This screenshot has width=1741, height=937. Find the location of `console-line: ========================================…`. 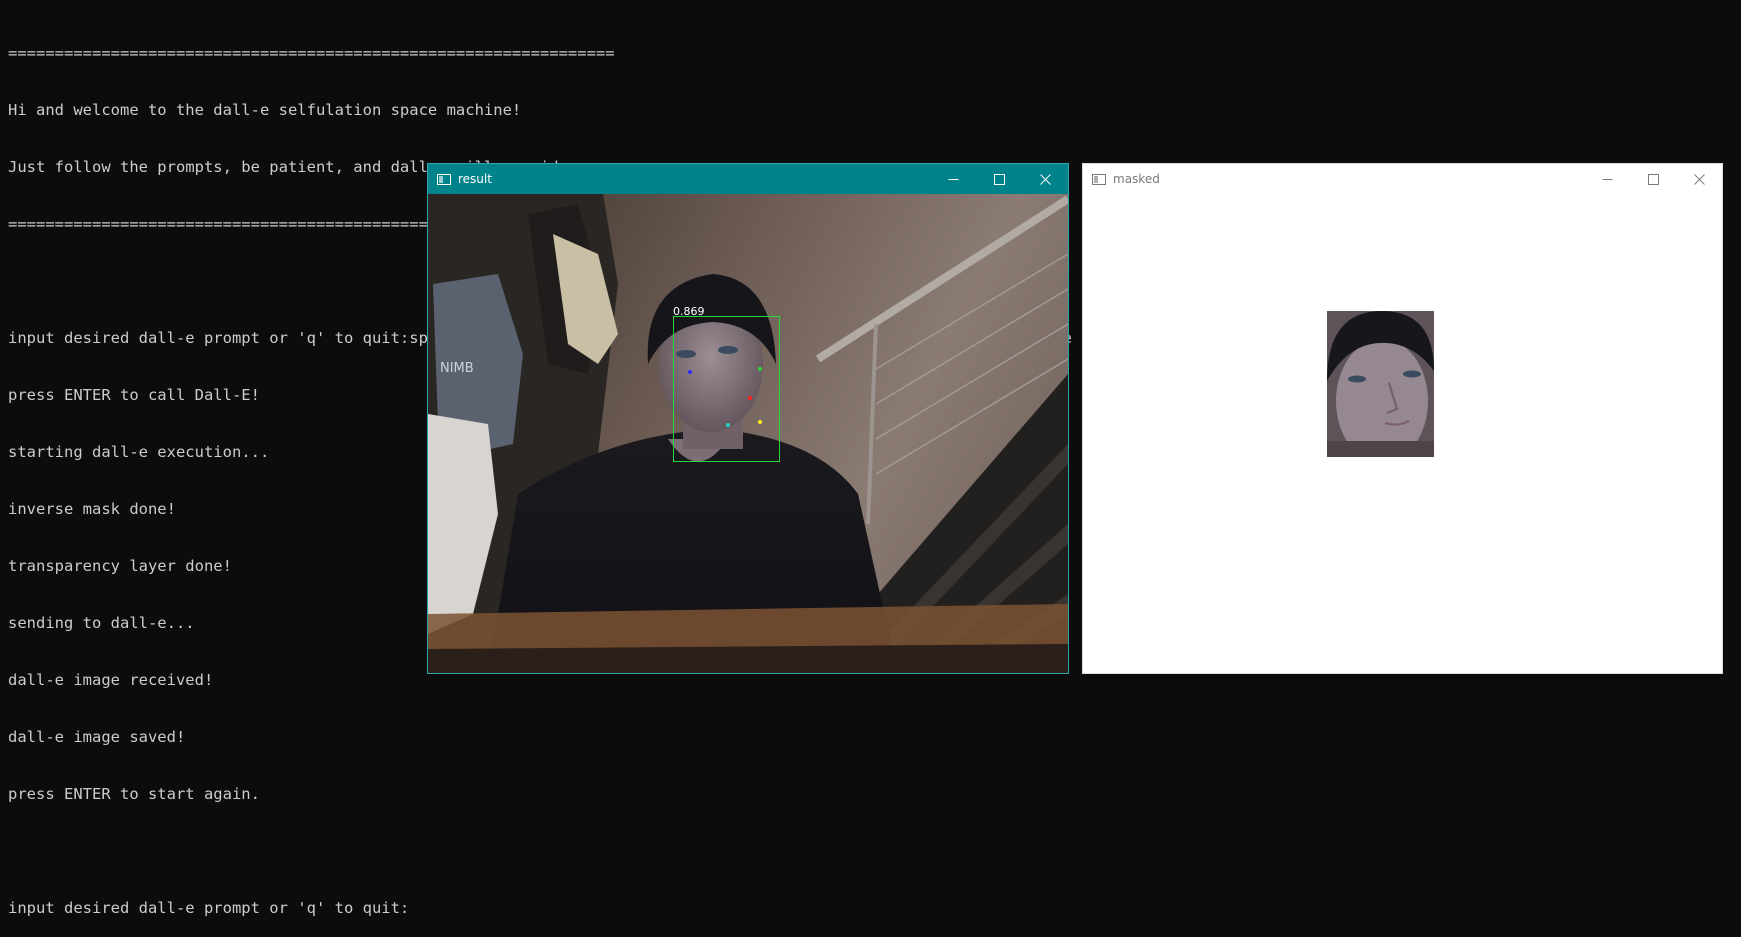

console-line: ========================================… is located at coordinates (311, 53).